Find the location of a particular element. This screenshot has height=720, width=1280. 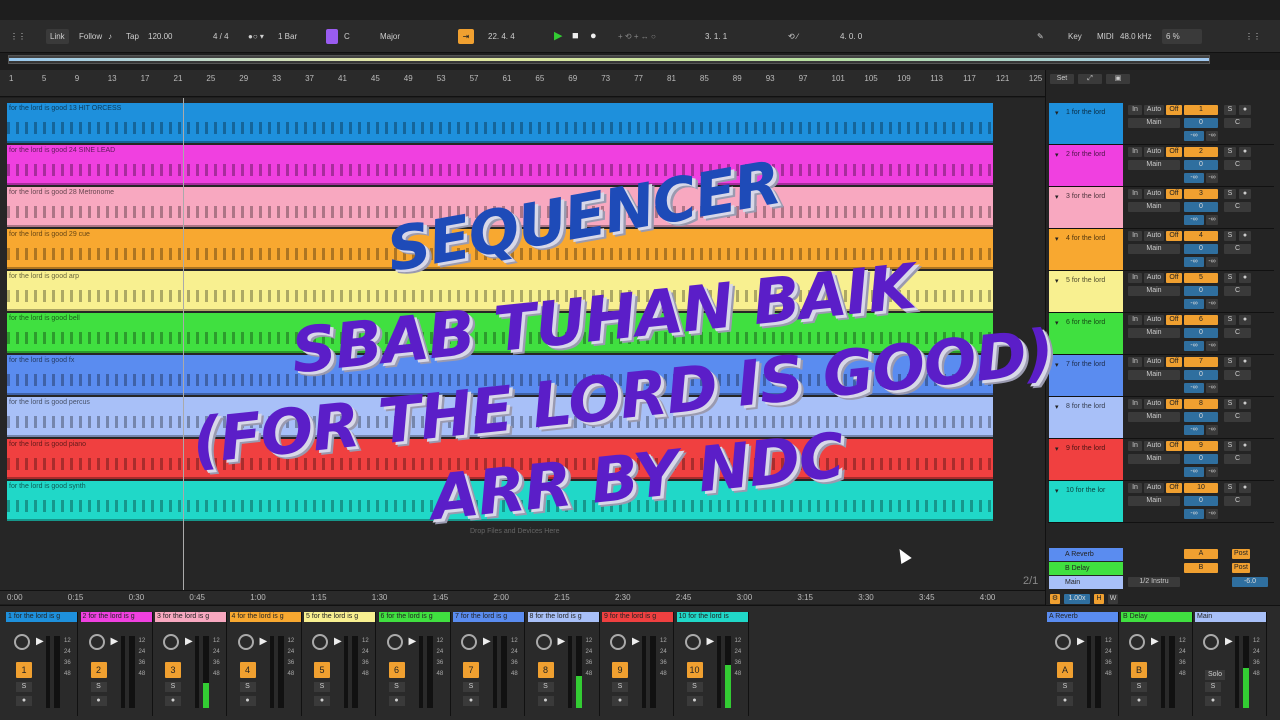

arrangement-clip: for the lord is good 28 Metronome is located at coordinates (500, 207).